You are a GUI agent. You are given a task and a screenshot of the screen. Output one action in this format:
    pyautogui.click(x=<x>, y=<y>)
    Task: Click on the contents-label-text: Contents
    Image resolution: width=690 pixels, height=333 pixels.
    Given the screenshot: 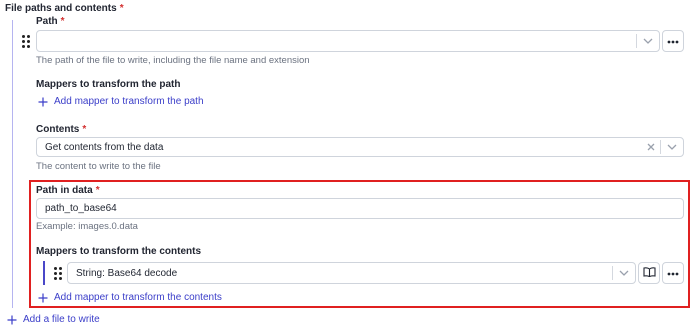 What is the action you would take?
    pyautogui.click(x=58, y=129)
    